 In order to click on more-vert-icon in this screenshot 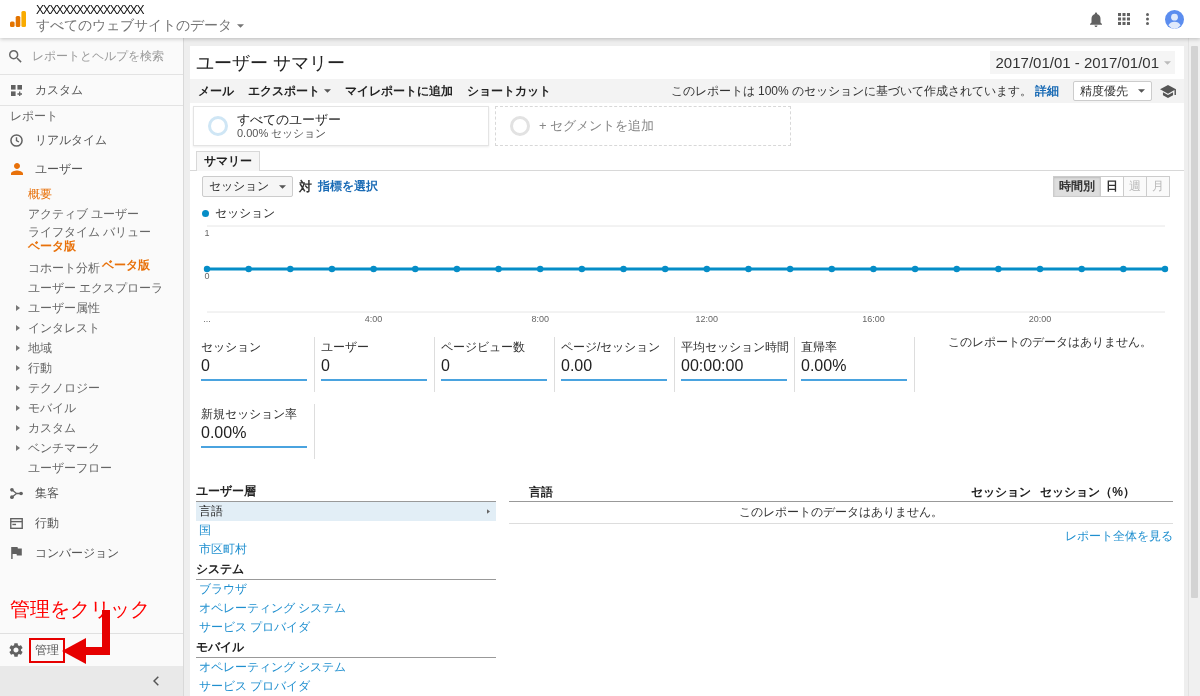, I will do `click(1147, 19)`.